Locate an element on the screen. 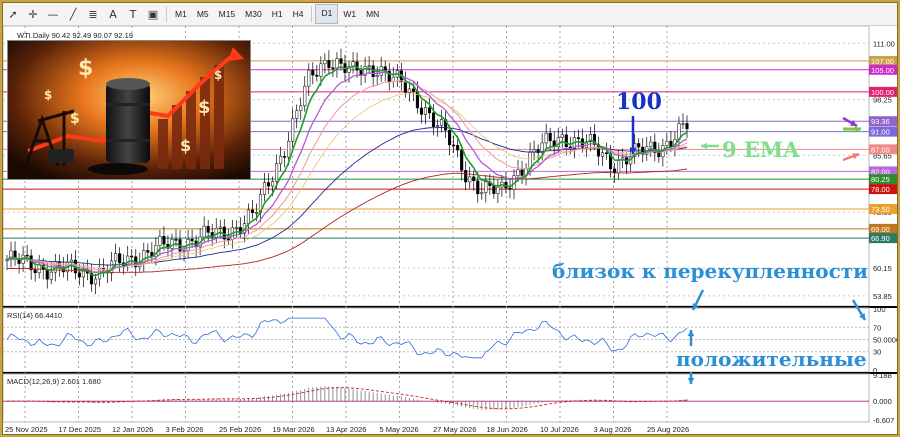  timeframe-mn: MN is located at coordinates (372, 14).